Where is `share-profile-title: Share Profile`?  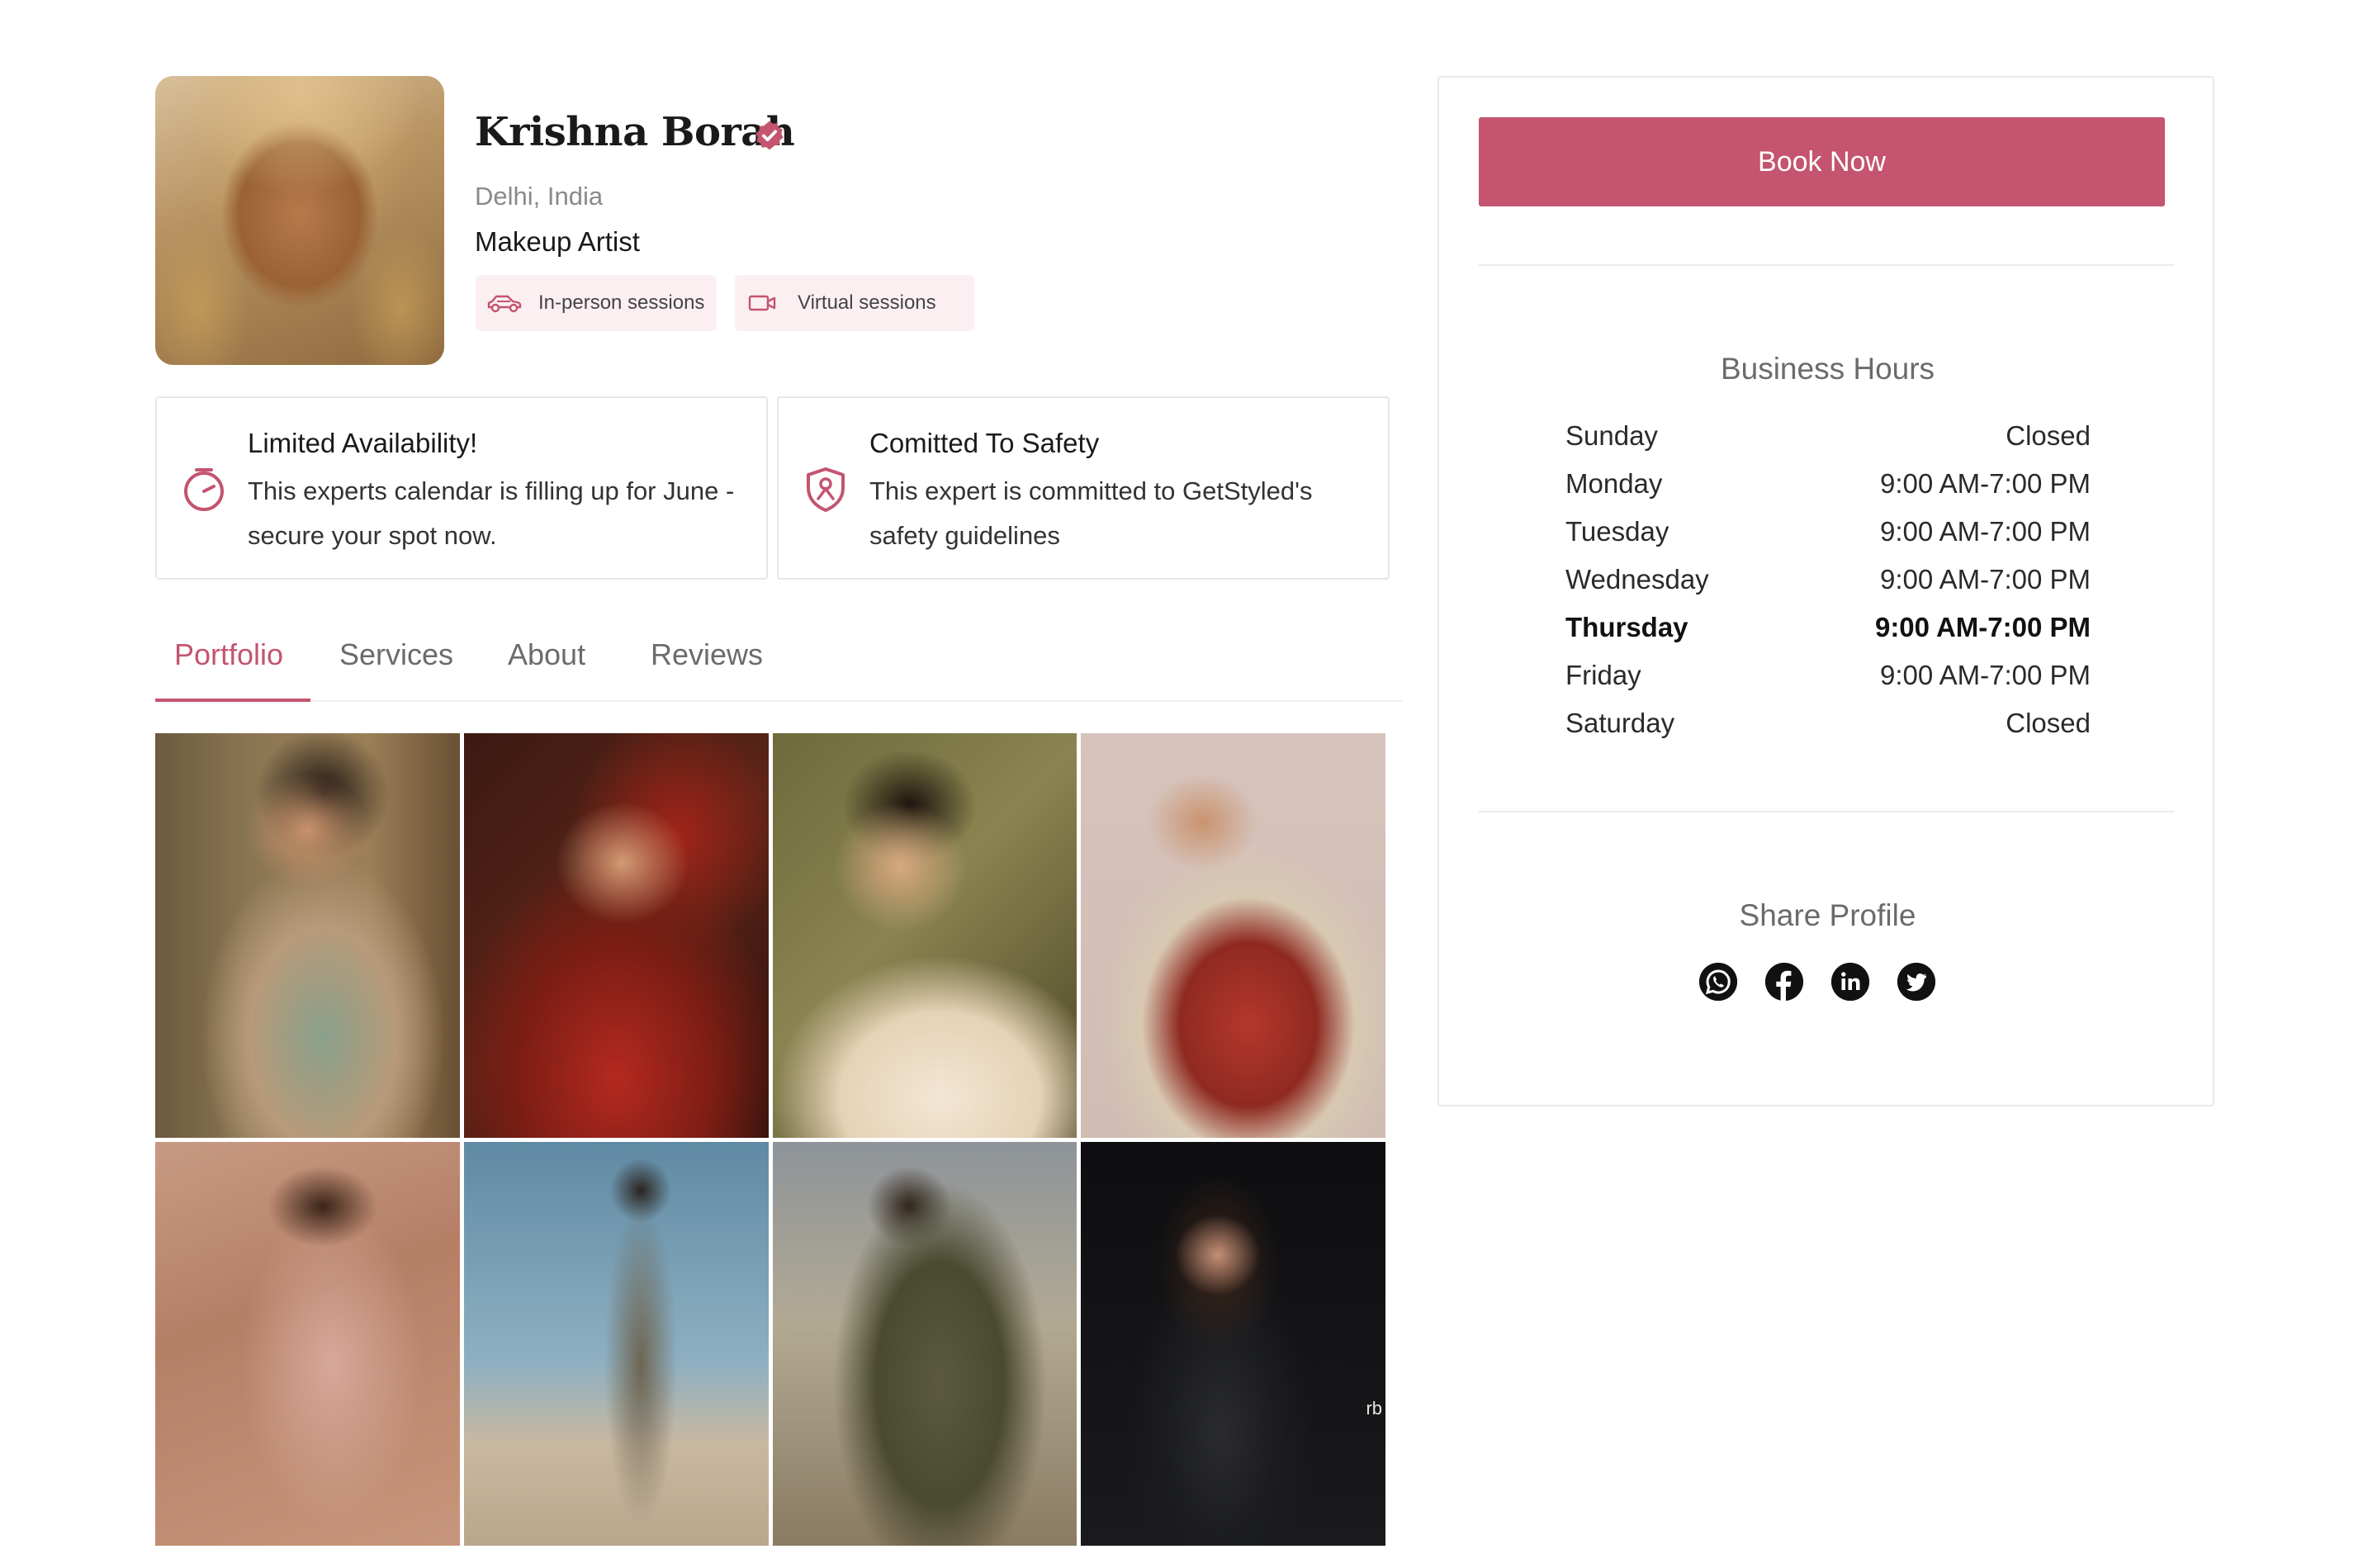 share-profile-title: Share Profile is located at coordinates (1827, 915).